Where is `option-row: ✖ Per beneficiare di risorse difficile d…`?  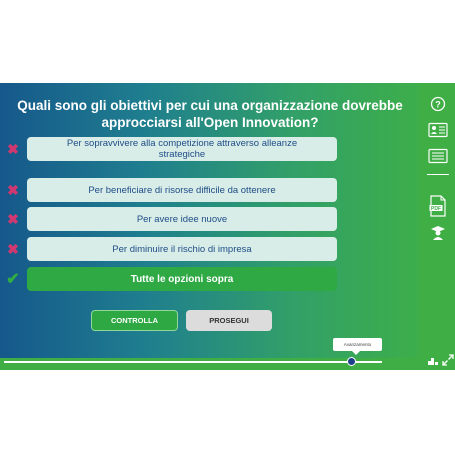
option-row: ✖ Per beneficiare di risorse difficile d… is located at coordinates (172, 190).